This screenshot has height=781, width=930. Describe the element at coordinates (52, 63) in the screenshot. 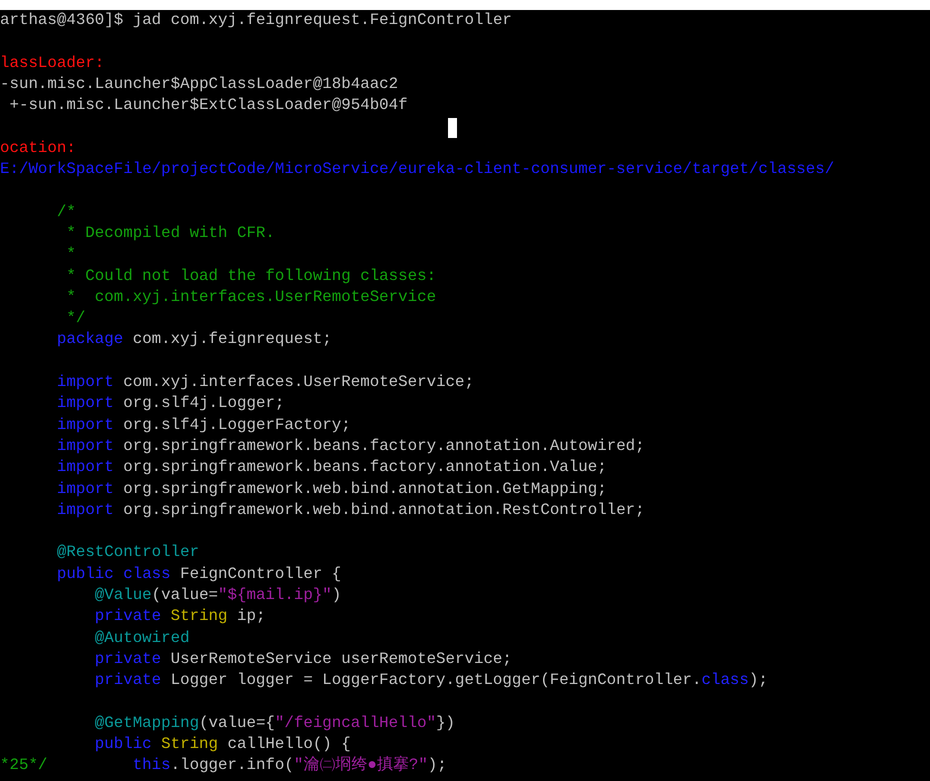

I see `code-line: lassLoader:` at that location.